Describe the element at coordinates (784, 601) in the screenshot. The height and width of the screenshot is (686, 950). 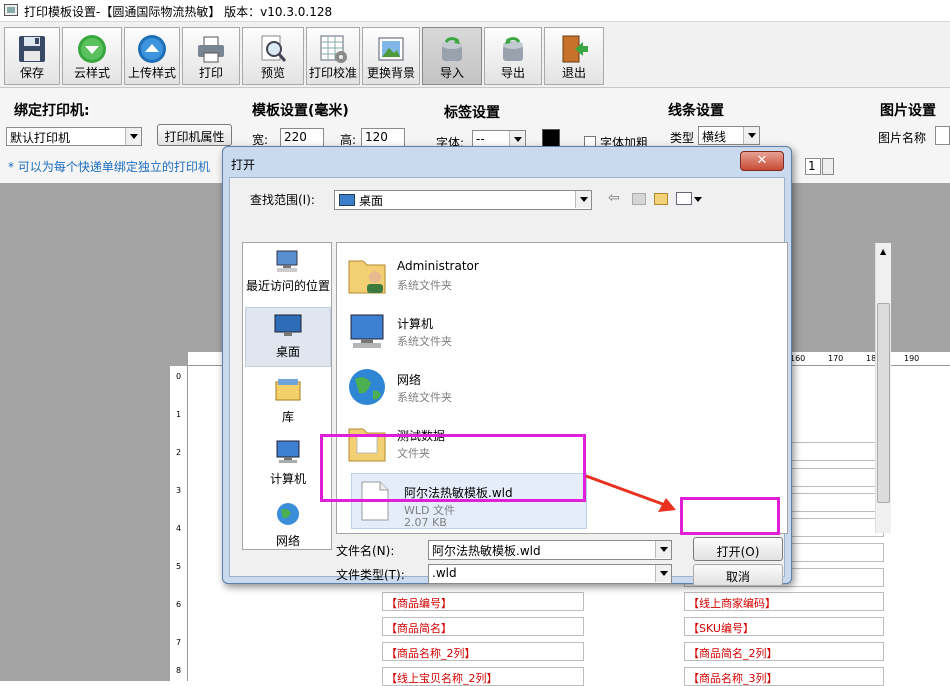
I see `canvas-field: 【线上商家编码】` at that location.